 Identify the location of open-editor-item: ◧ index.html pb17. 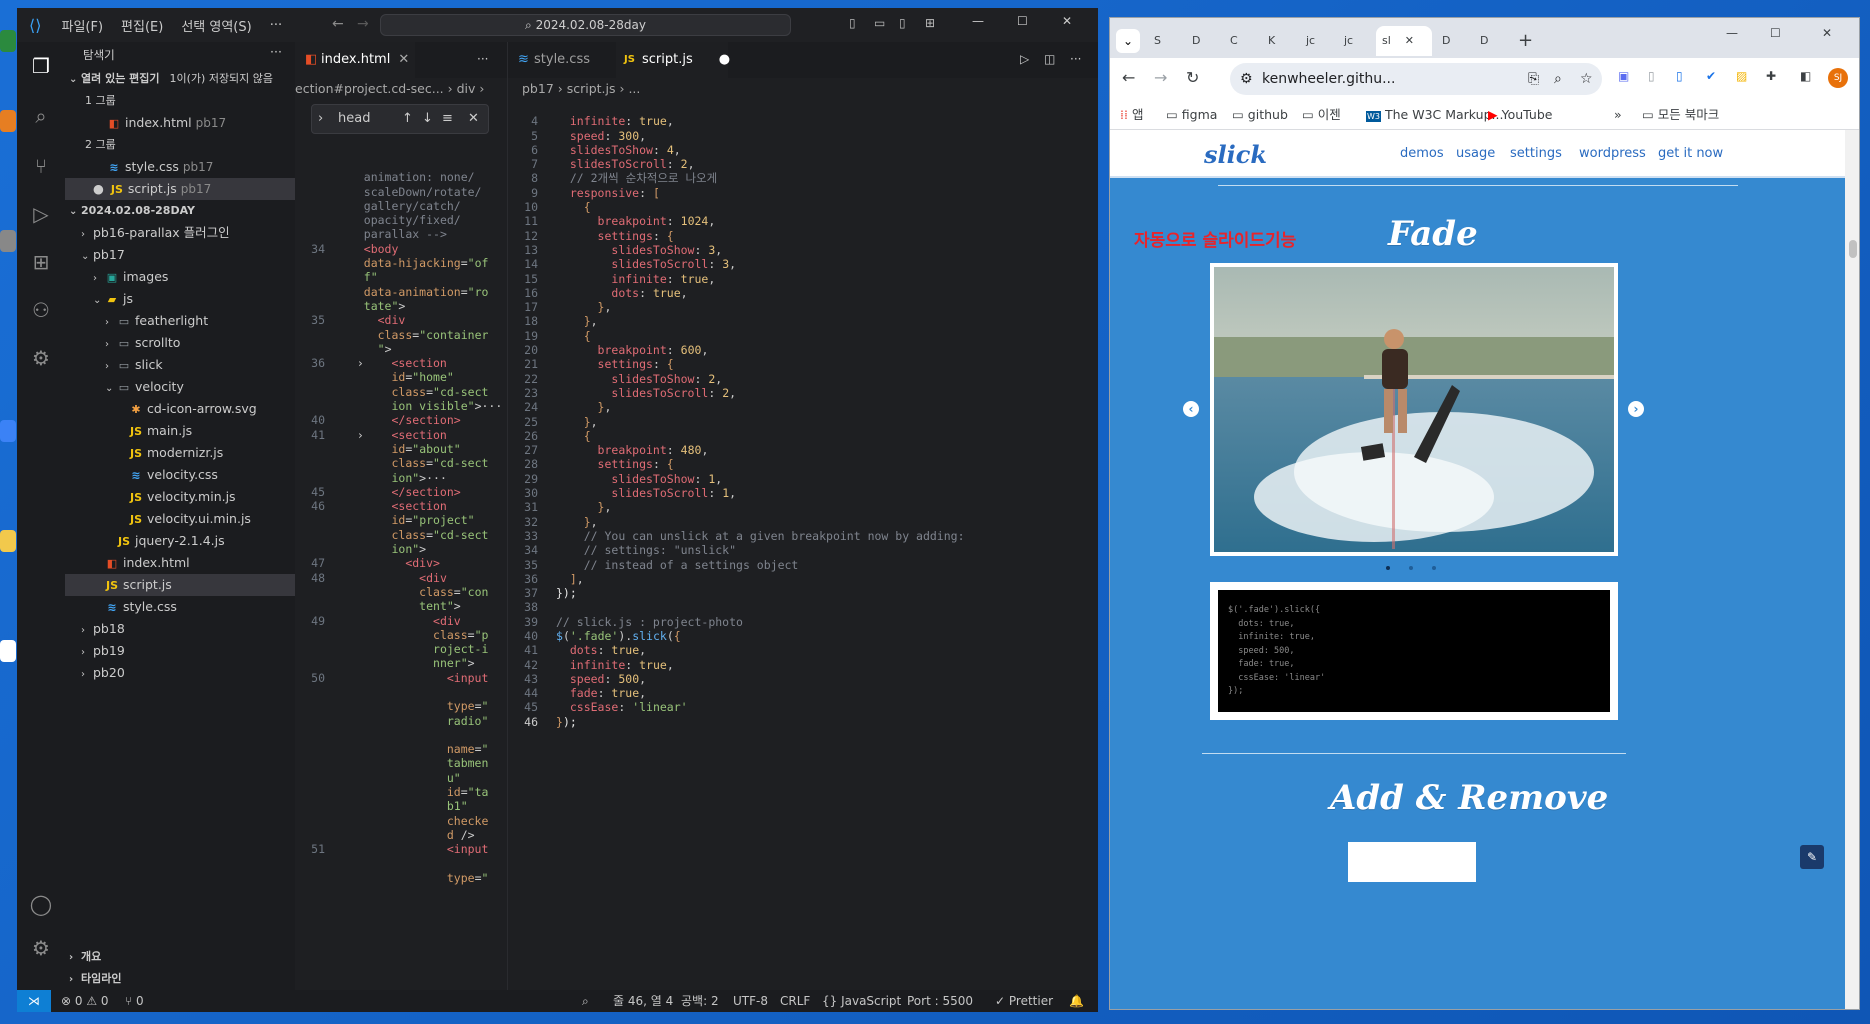
(180, 123).